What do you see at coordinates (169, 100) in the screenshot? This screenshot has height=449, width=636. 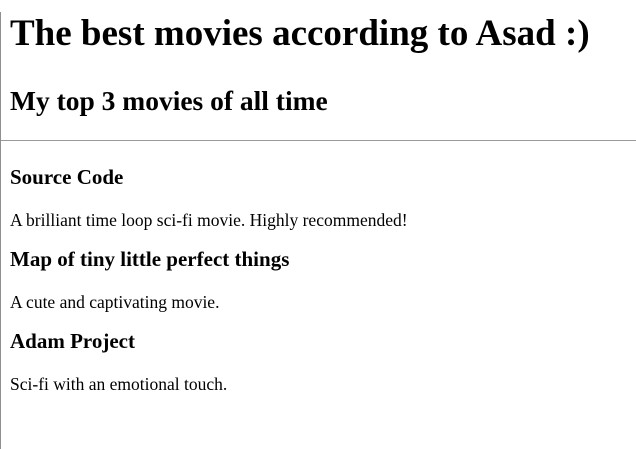 I see `page-subtitle: My top 3 movies of all time` at bounding box center [169, 100].